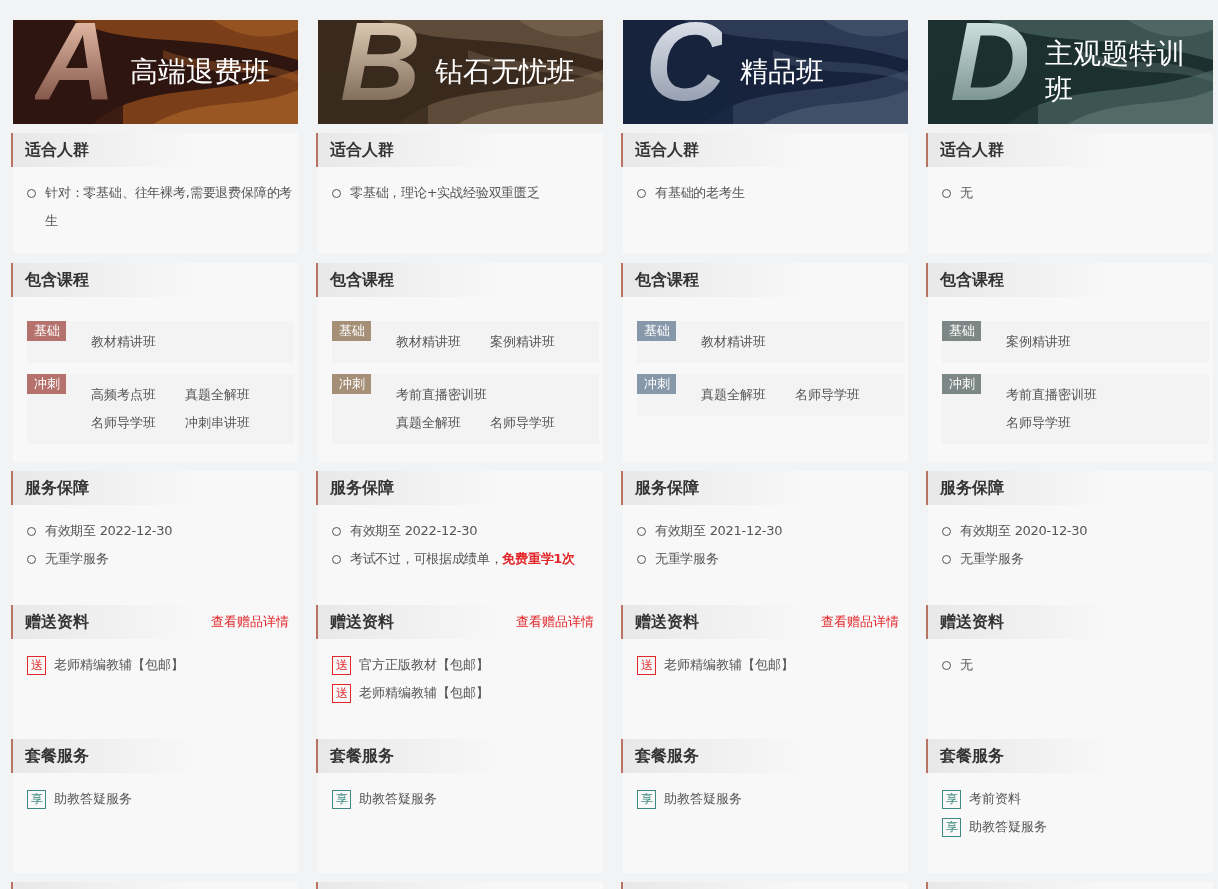 Image resolution: width=1218 pixels, height=889 pixels. What do you see at coordinates (1115, 72) in the screenshot?
I see `plan-title: 主观题特训班` at bounding box center [1115, 72].